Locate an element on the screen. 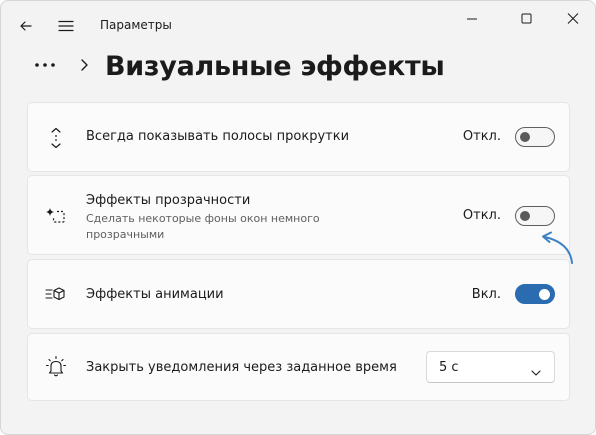 The width and height of the screenshot is (596, 435). back-arrow-icon is located at coordinates (26, 26).